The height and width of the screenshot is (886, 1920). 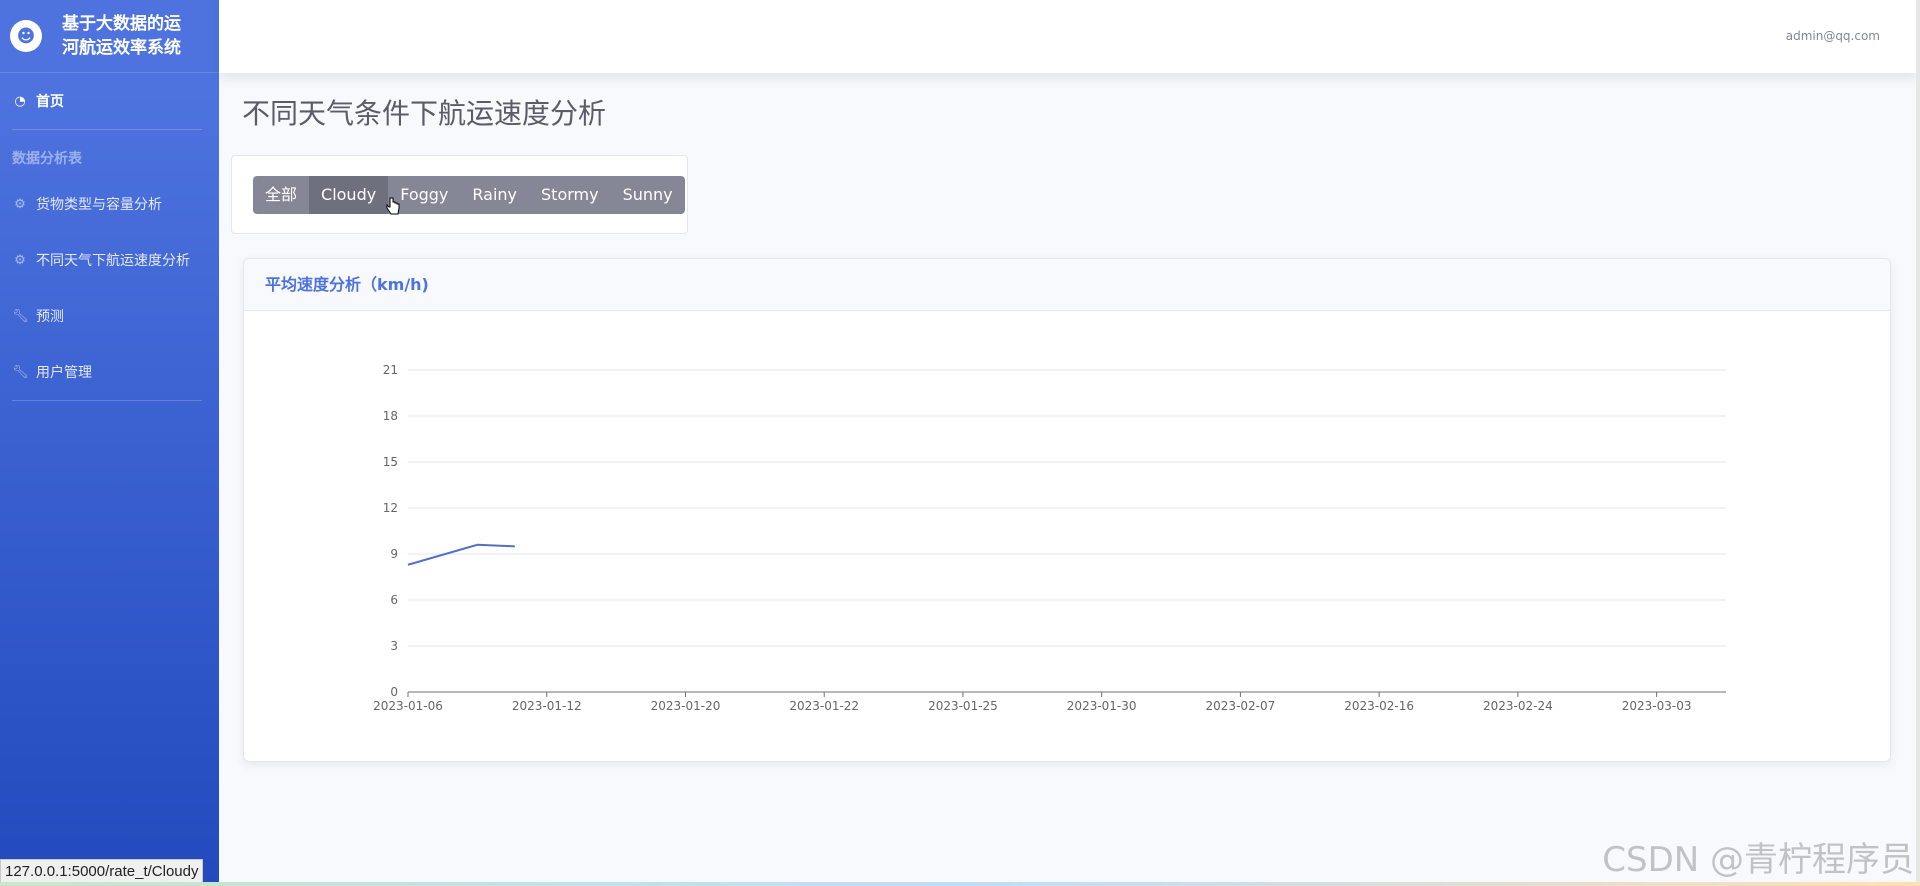 I want to click on filter-button-rainy: Rainy, so click(x=494, y=195).